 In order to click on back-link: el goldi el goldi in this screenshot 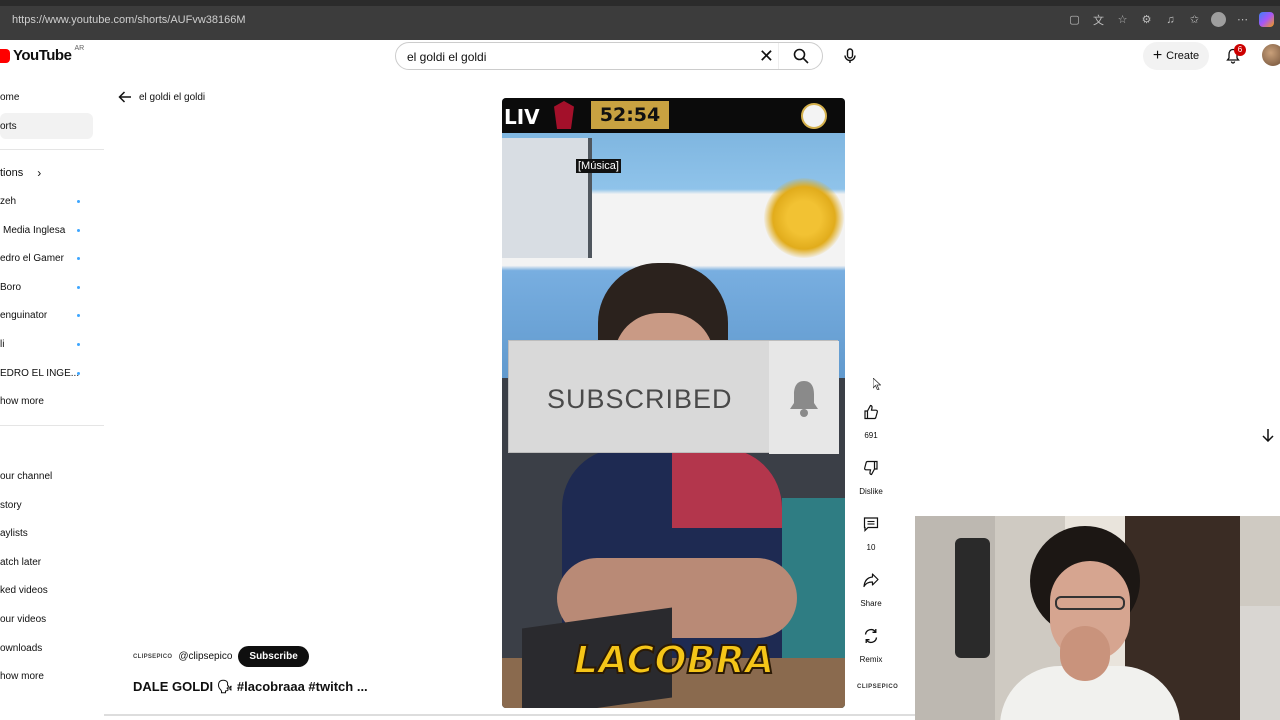, I will do `click(161, 97)`.